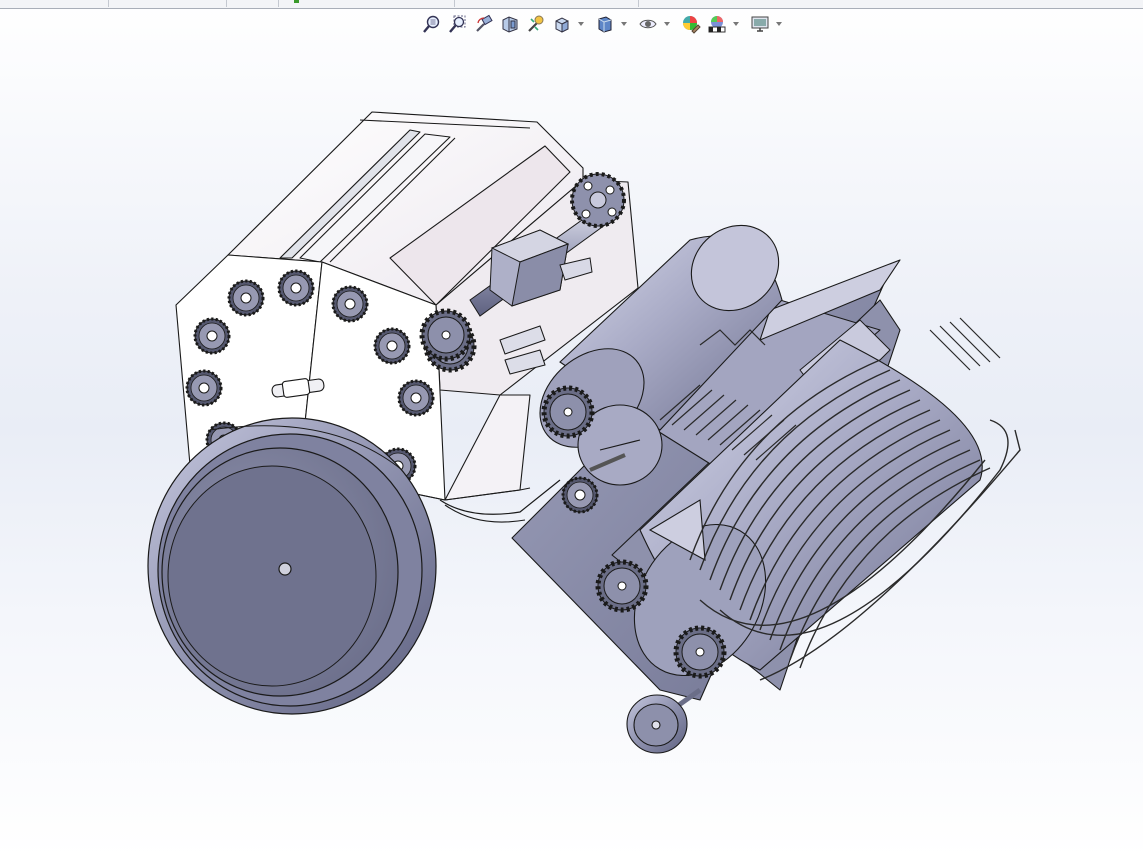 The width and height of the screenshot is (1143, 858). Describe the element at coordinates (562, 24) in the screenshot. I see `view-orientation-icon` at that location.